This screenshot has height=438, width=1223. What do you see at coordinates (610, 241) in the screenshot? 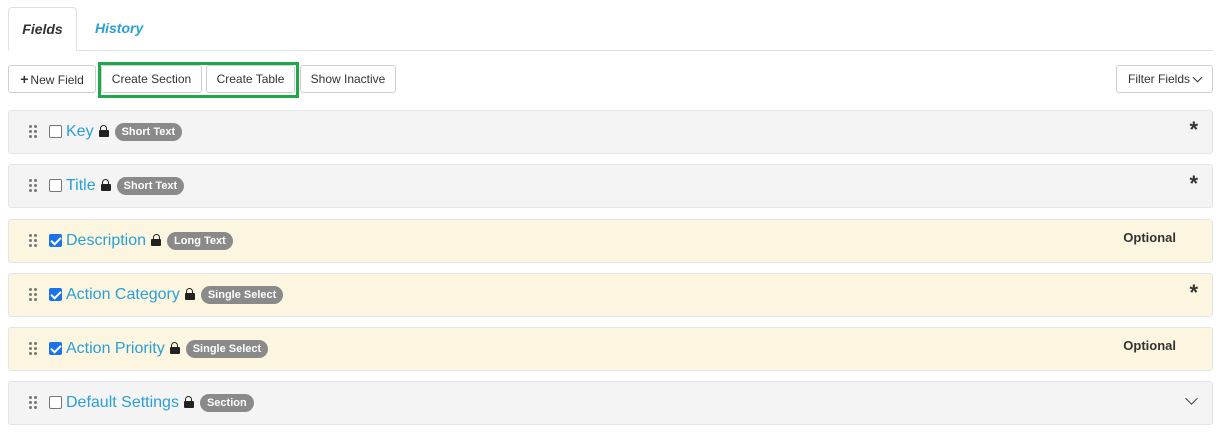
I see `field-row-description: Description Long Text Optional` at bounding box center [610, 241].